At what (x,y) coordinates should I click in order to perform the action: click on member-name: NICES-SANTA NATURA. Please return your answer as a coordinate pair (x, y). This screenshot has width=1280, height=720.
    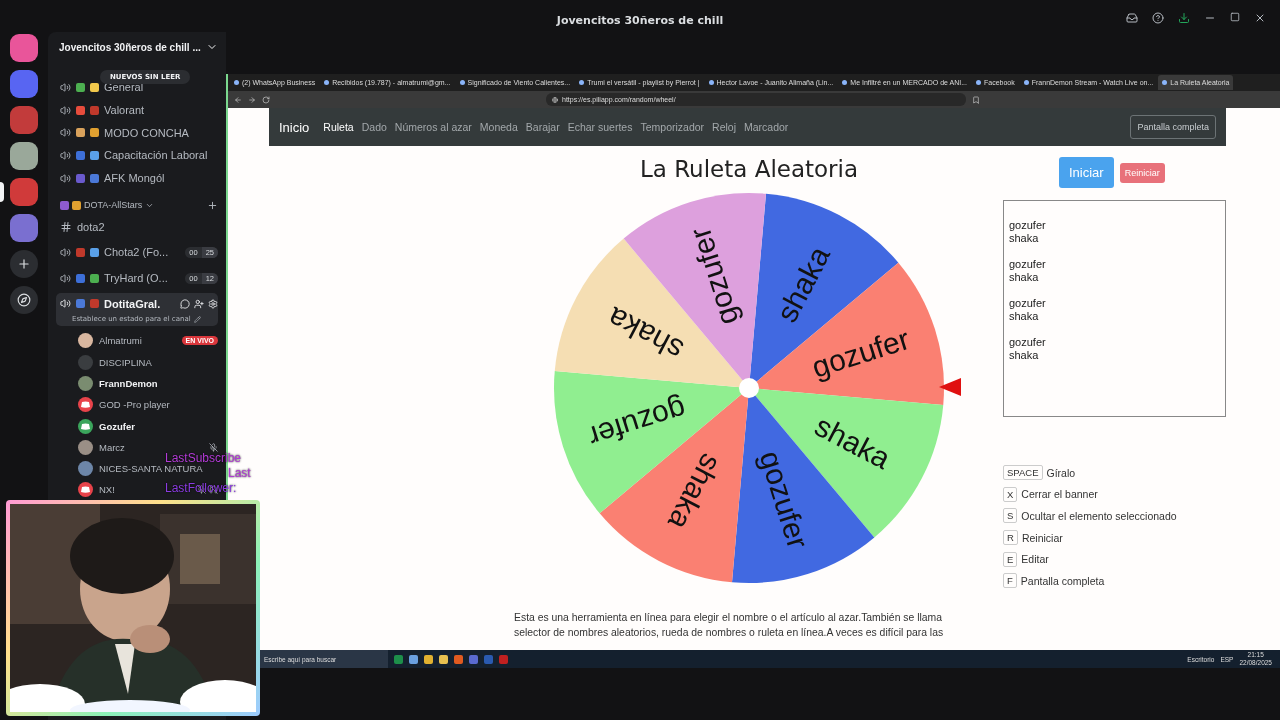
    Looking at the image, I should click on (151, 469).